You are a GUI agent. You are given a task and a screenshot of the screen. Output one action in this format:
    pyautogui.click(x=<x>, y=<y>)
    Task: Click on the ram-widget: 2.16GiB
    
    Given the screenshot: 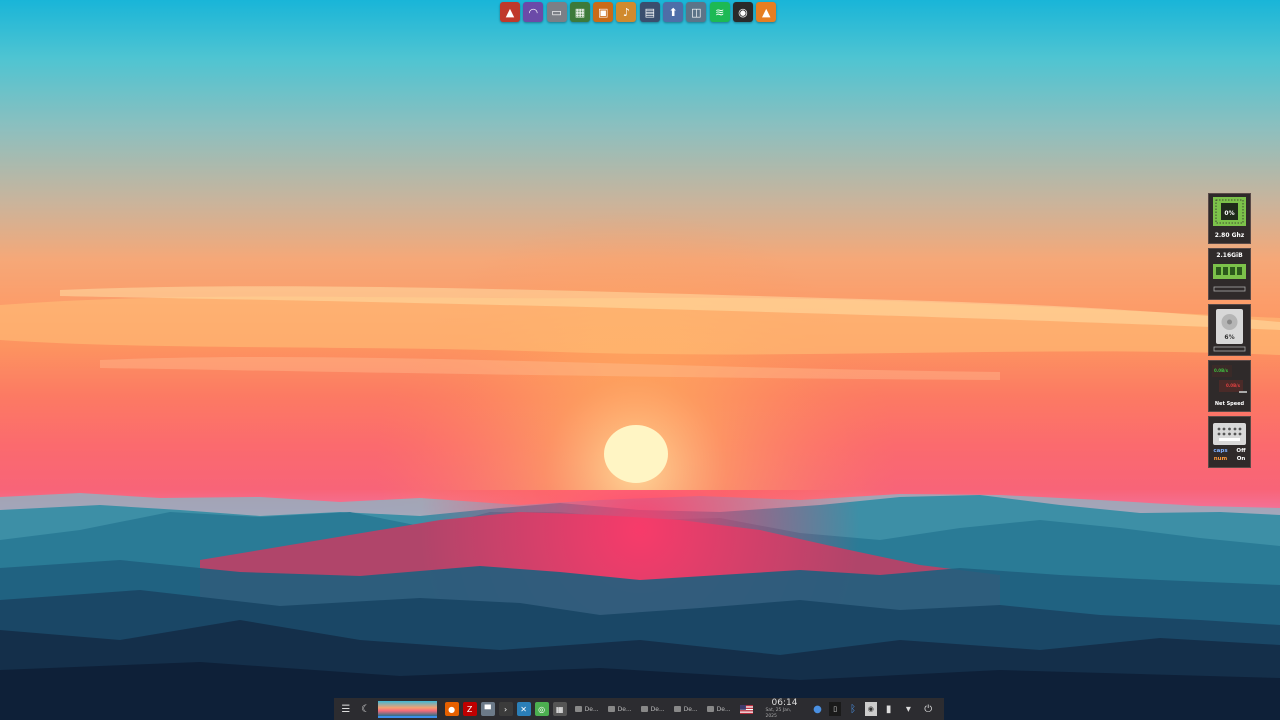 What is the action you would take?
    pyautogui.click(x=1229, y=274)
    